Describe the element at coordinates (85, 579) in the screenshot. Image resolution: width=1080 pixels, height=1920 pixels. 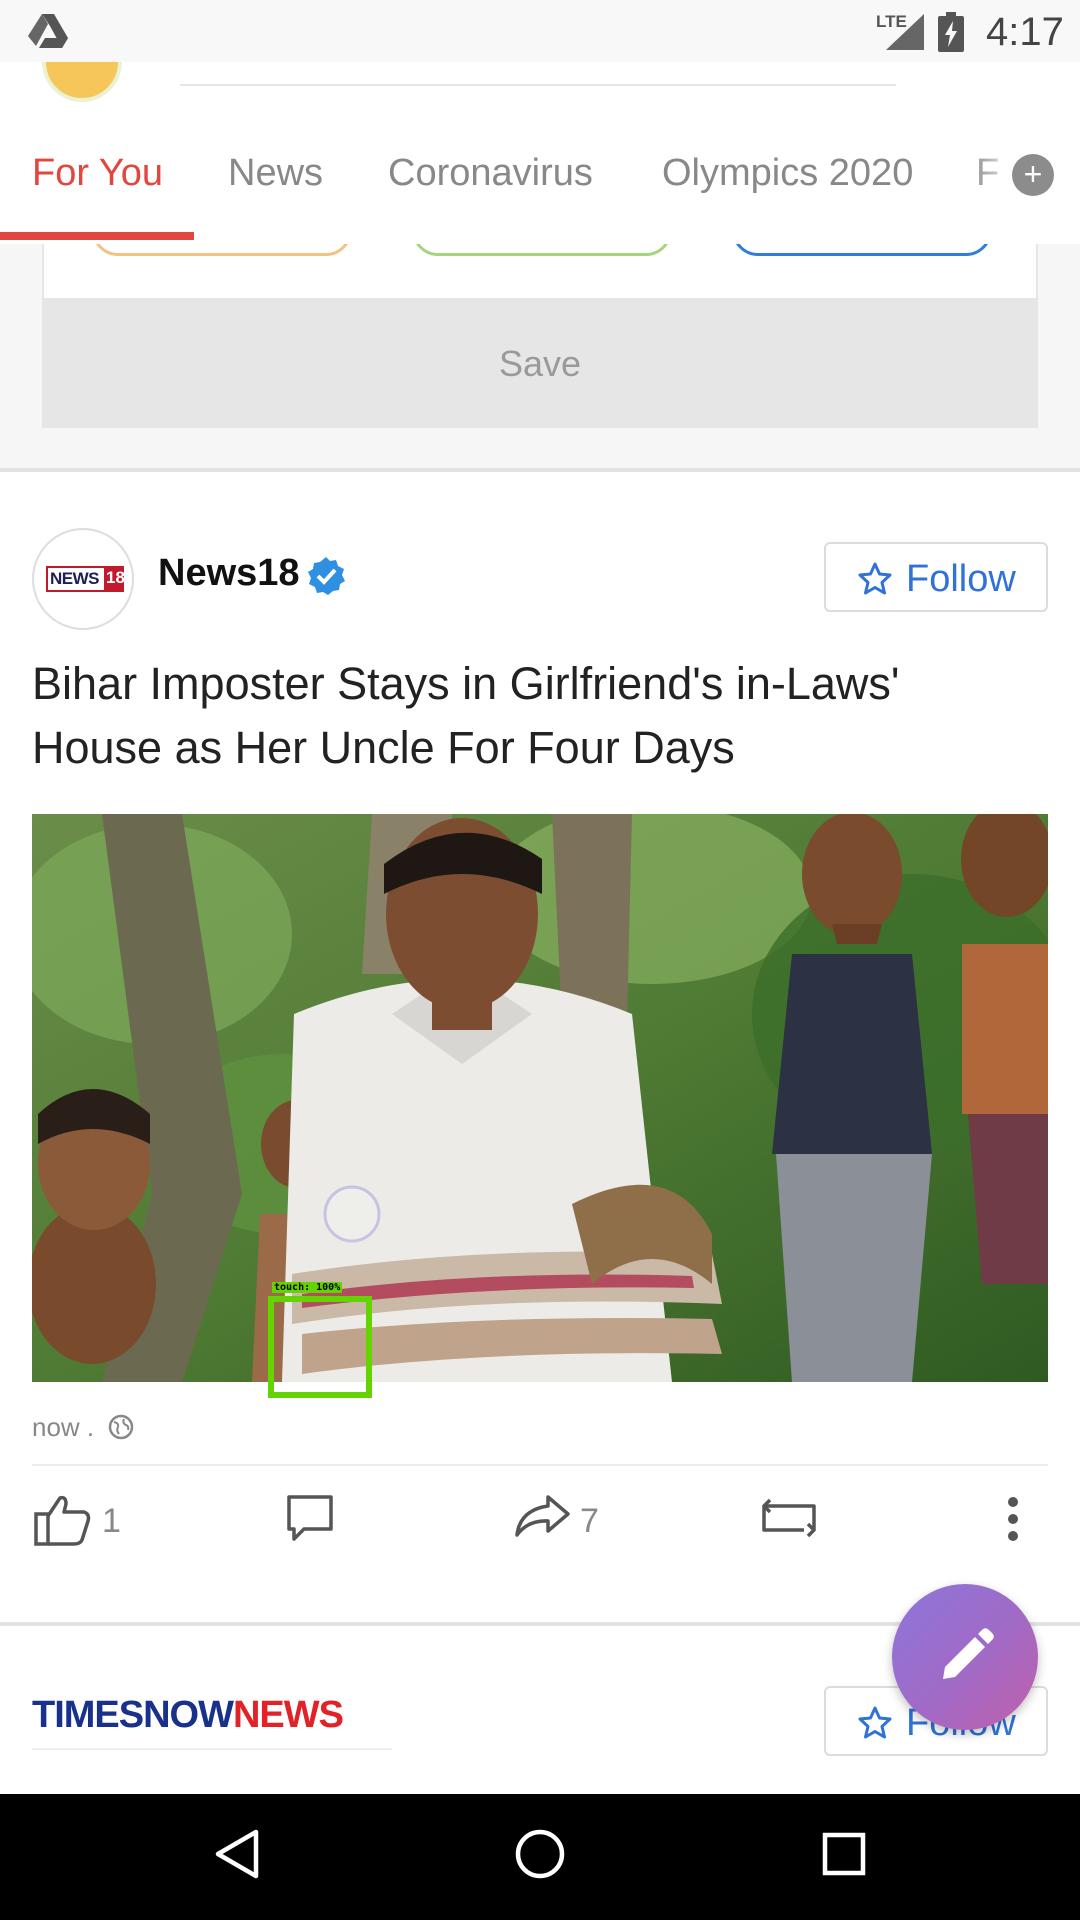
I see `news18-logo: NEWS 18` at that location.